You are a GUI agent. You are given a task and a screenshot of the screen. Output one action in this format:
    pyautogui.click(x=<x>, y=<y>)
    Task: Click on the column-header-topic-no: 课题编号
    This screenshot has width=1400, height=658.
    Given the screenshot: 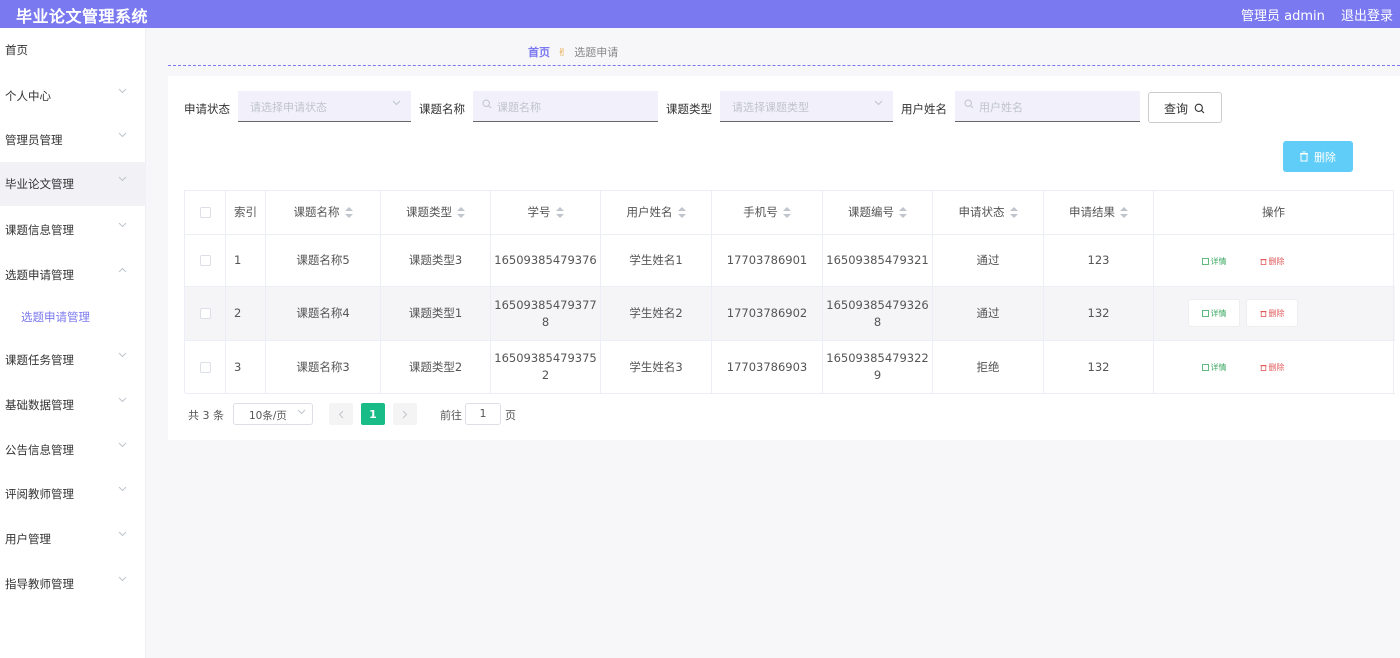 What is the action you would take?
    pyautogui.click(x=878, y=212)
    